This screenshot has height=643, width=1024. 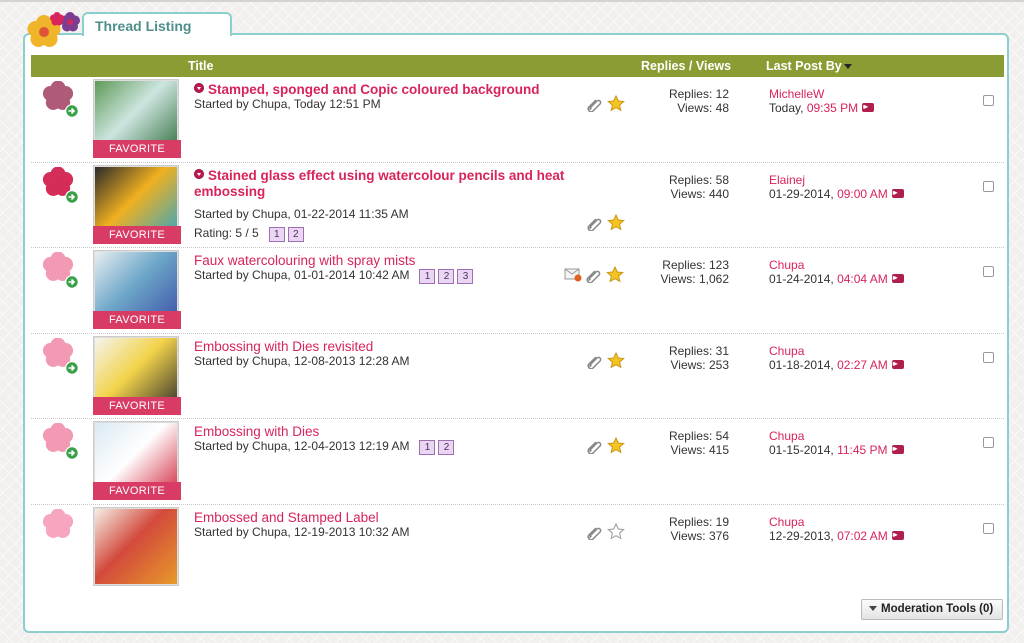 I want to click on thread-title-link: Embossed and Stamped Label, so click(x=391, y=518).